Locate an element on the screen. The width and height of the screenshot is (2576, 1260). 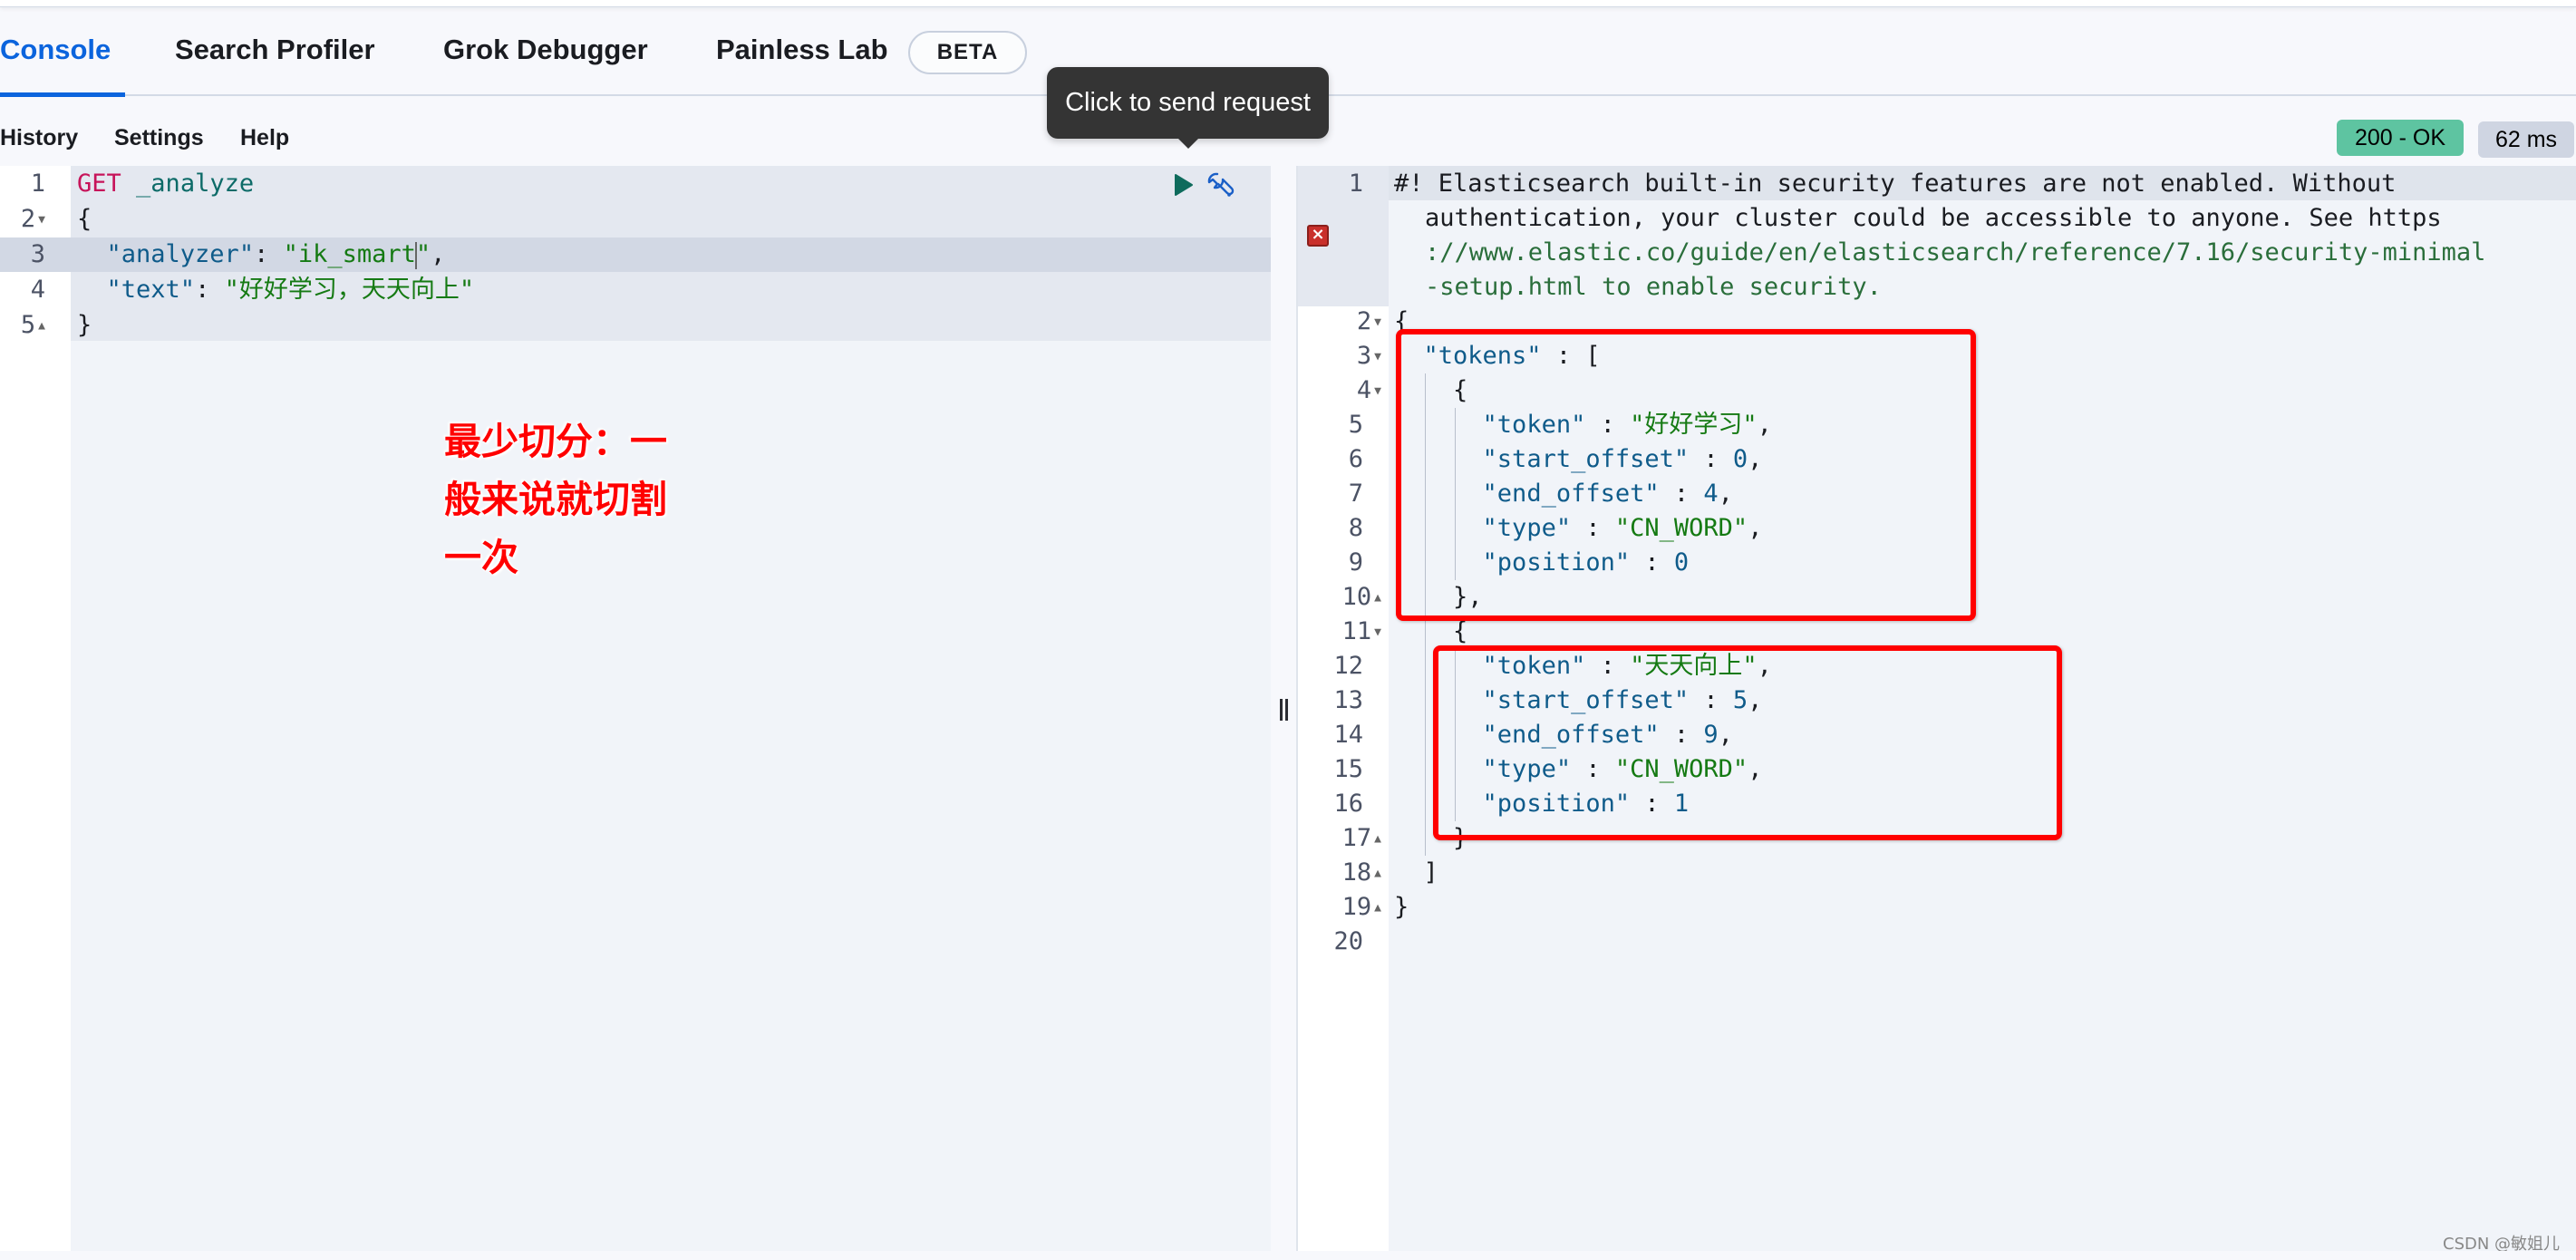
response-line-13: "start_offset" : 5, is located at coordinates (1622, 700).